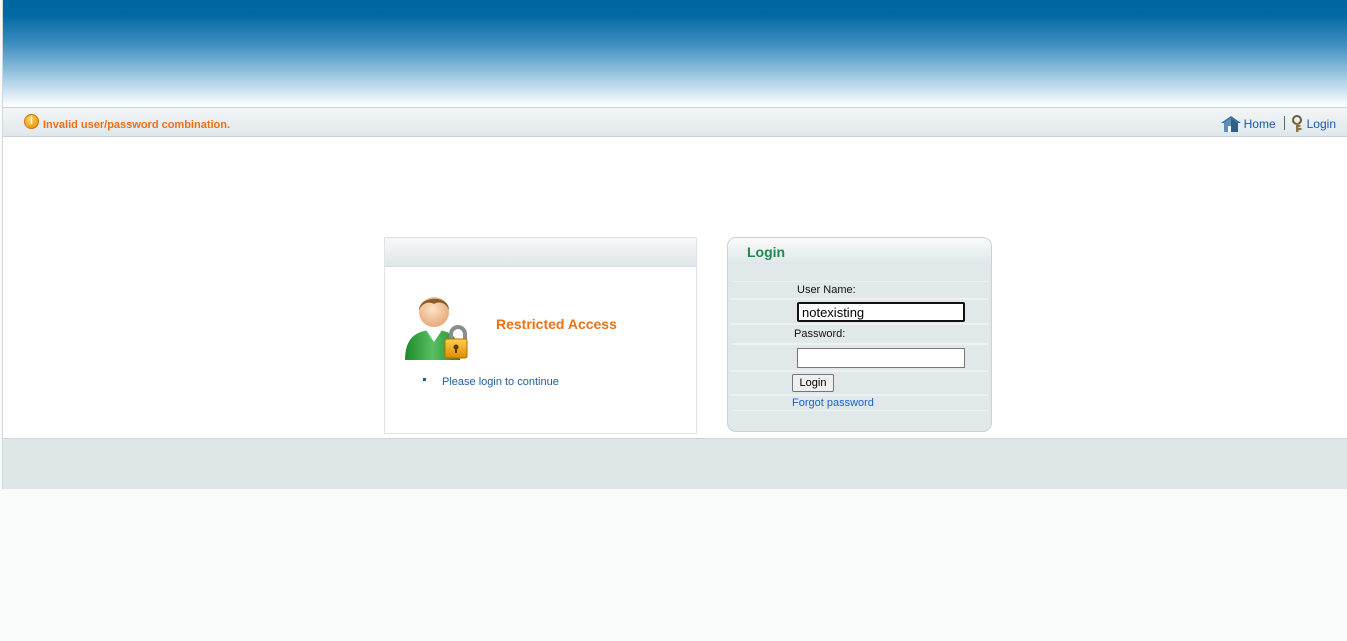 Image resolution: width=1347 pixels, height=641 pixels. I want to click on username-input-row, so click(859, 311).